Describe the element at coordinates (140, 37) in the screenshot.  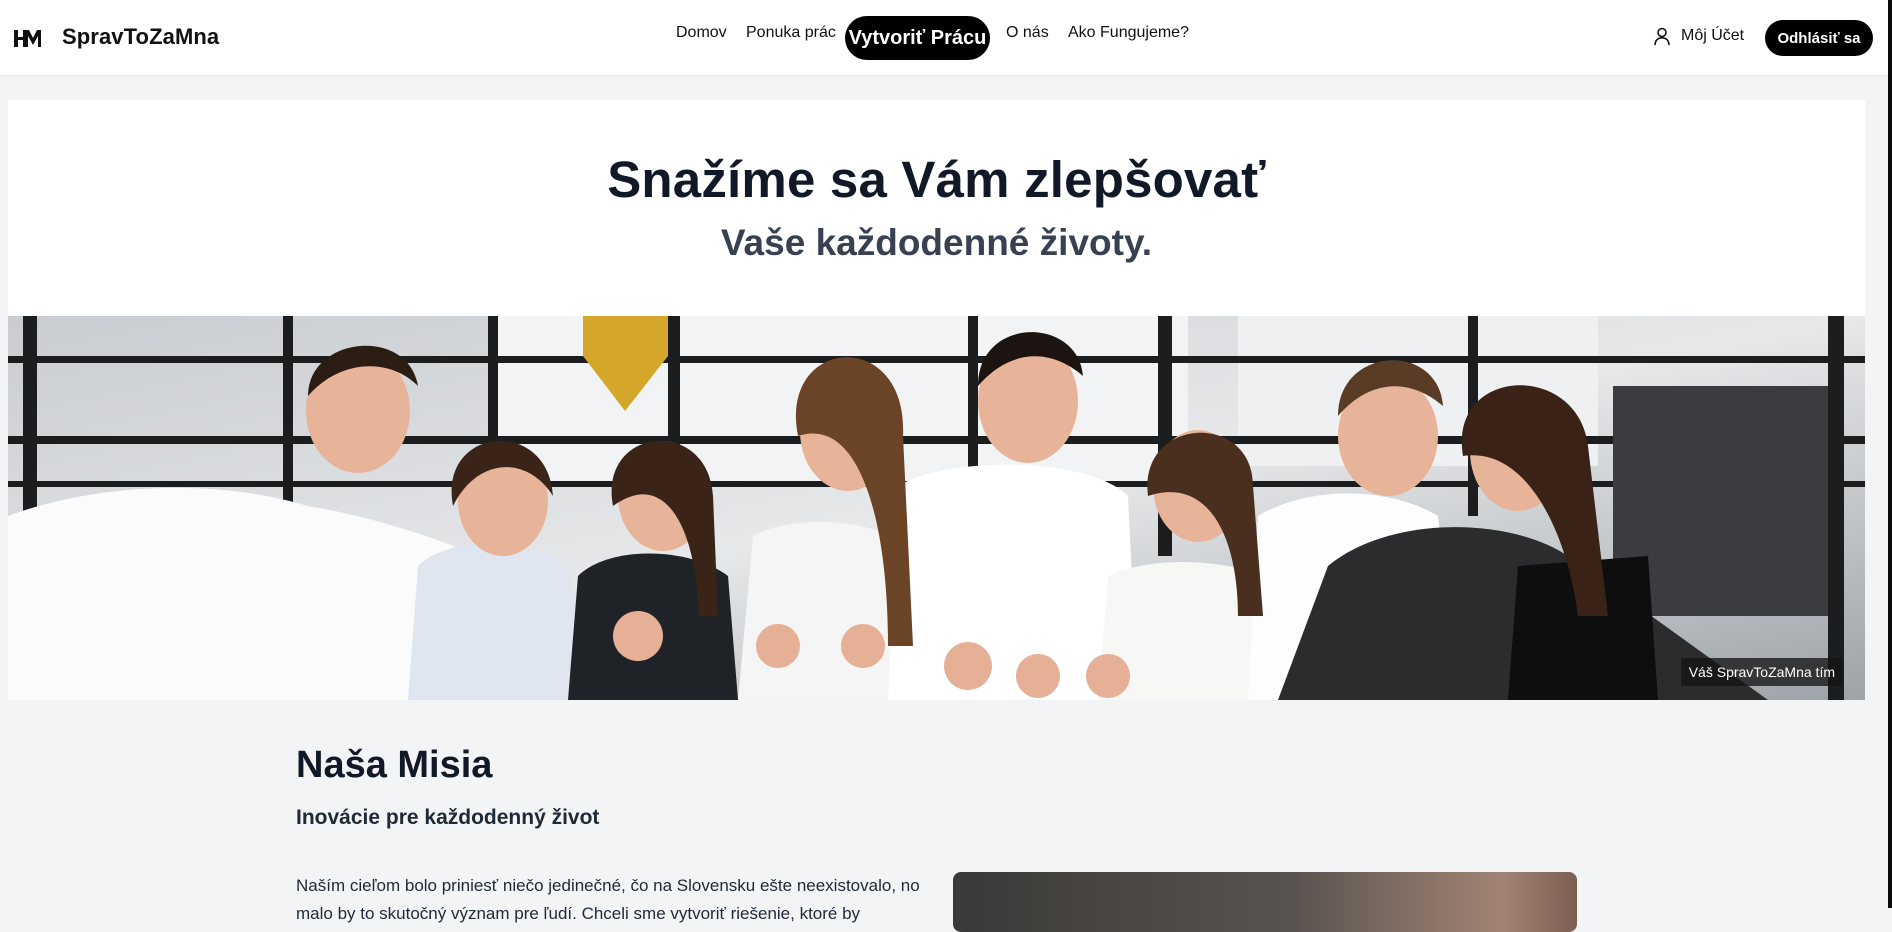
I see `brand-name: SpravToZaMna` at that location.